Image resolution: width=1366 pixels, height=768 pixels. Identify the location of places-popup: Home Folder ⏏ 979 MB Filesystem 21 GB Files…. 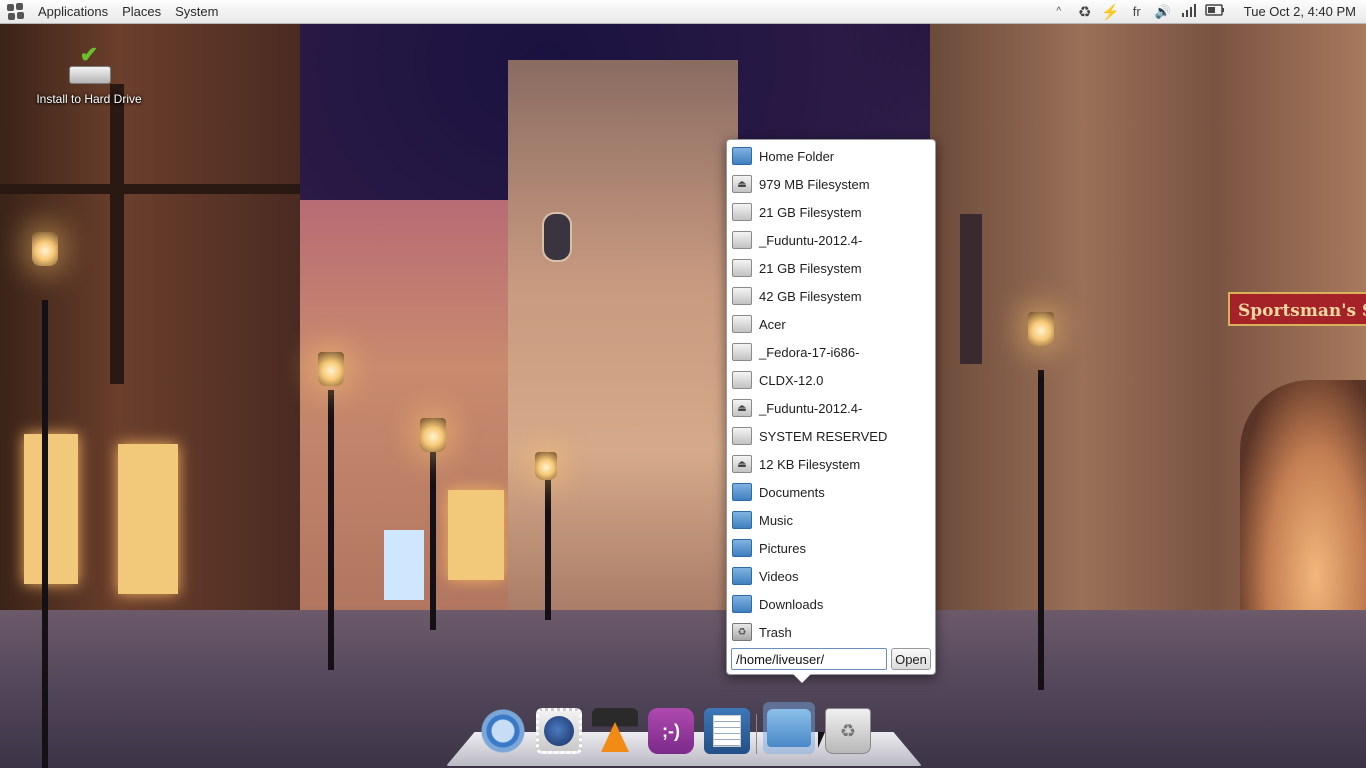
(831, 411).